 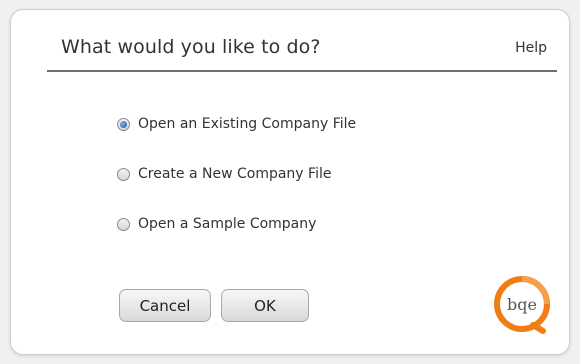 What do you see at coordinates (531, 48) in the screenshot?
I see `help-link: Help` at bounding box center [531, 48].